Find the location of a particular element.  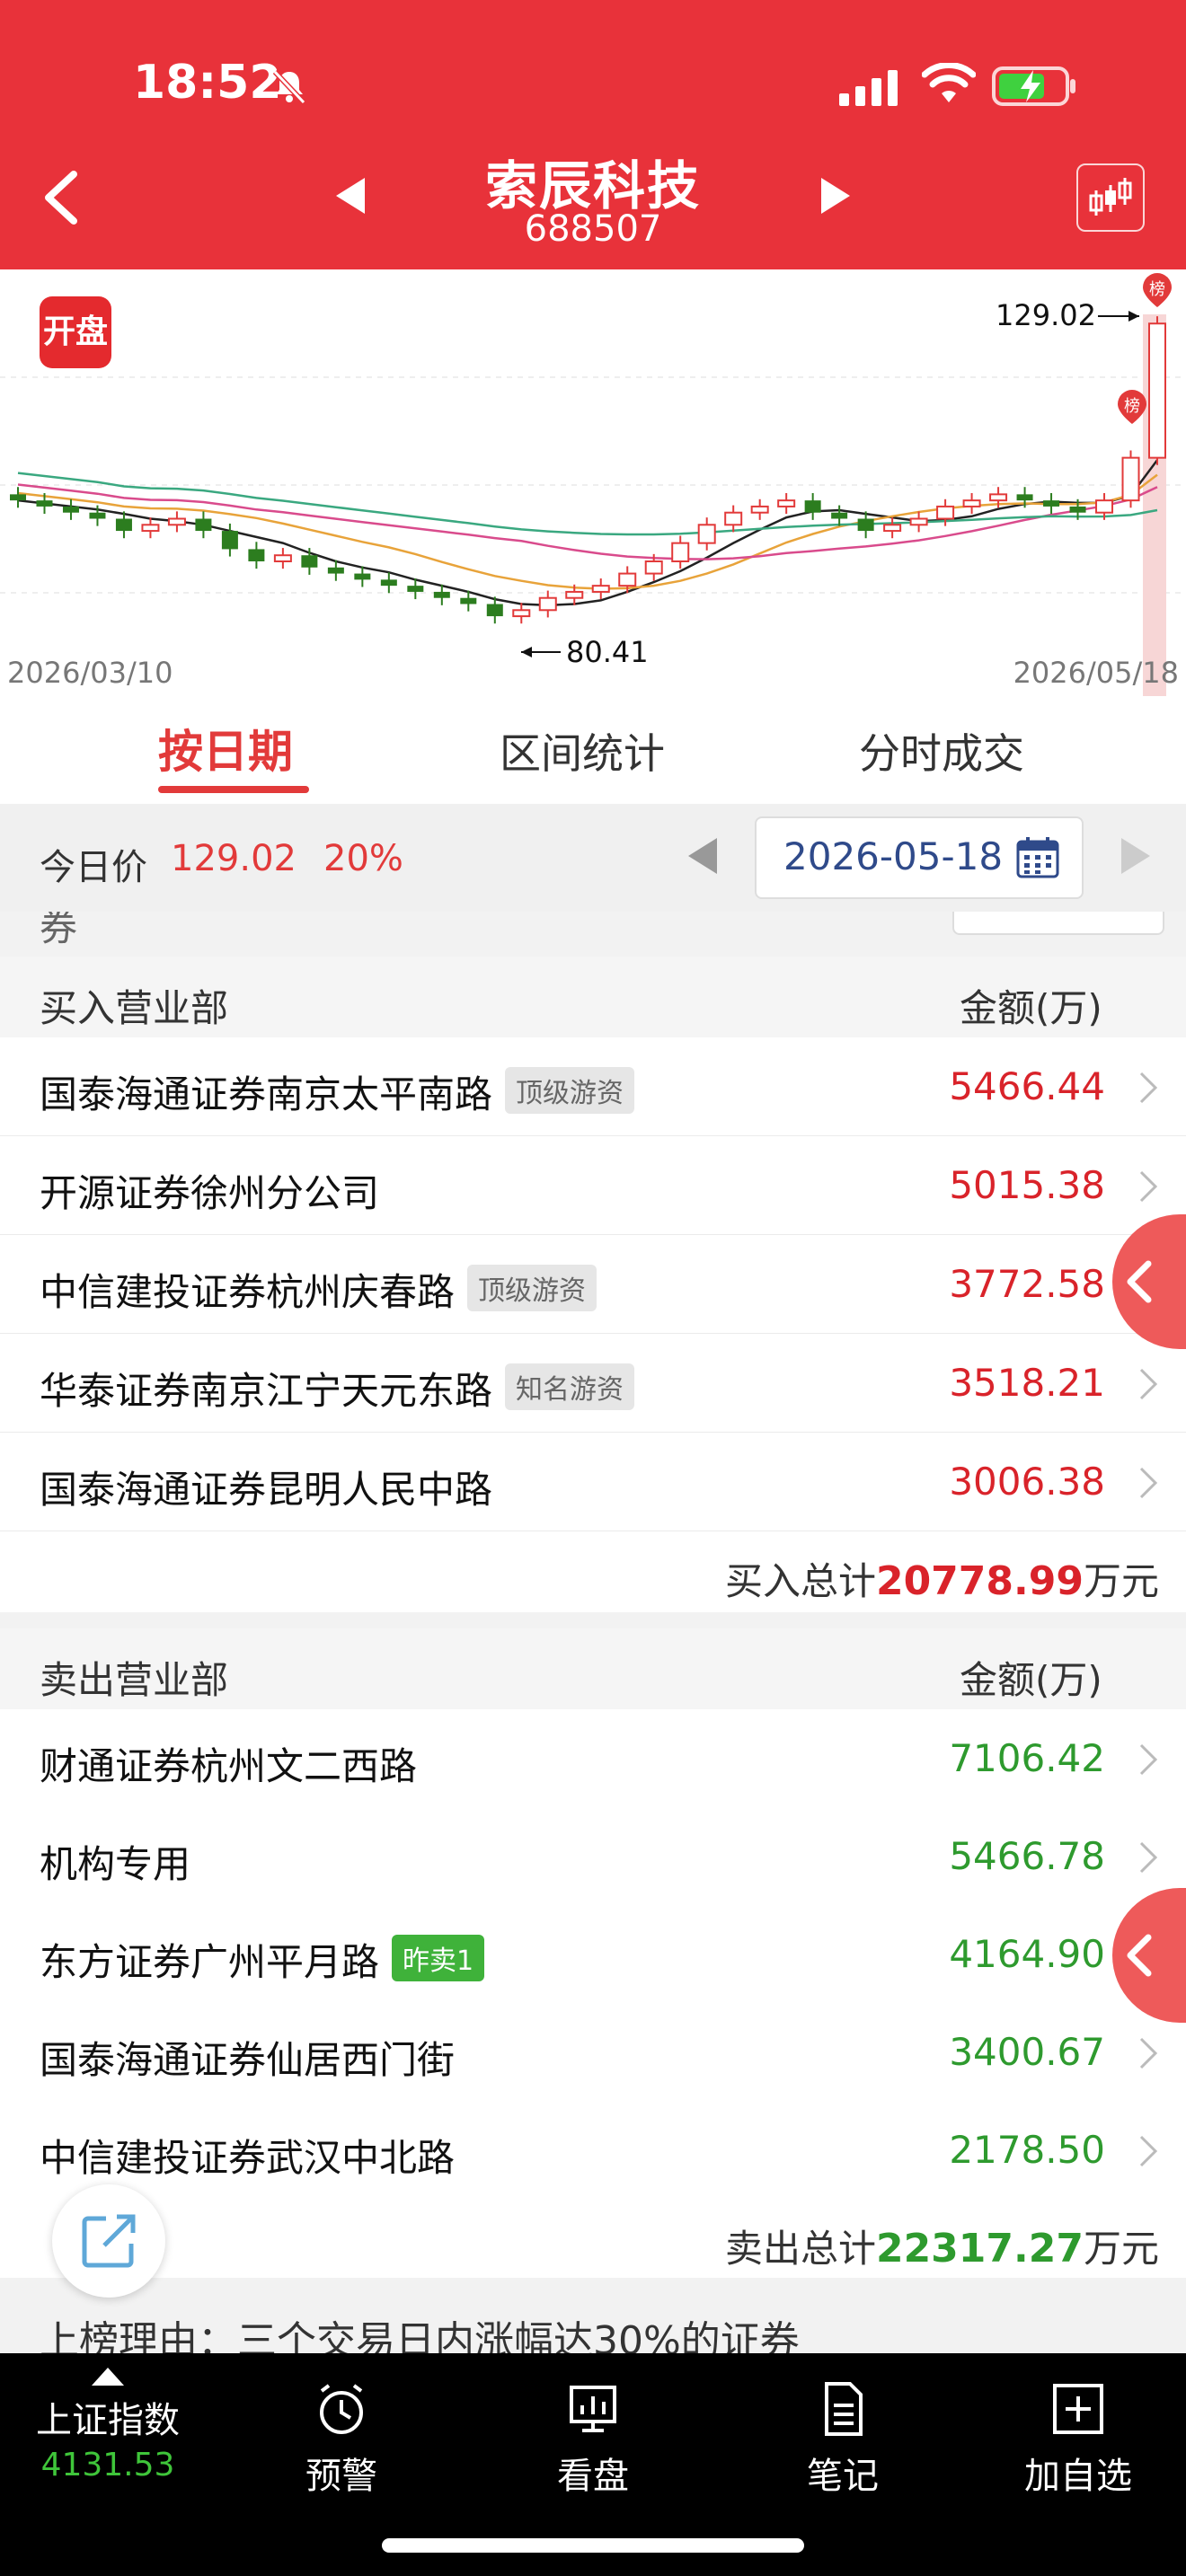

ma10-line is located at coordinates (587, 531).